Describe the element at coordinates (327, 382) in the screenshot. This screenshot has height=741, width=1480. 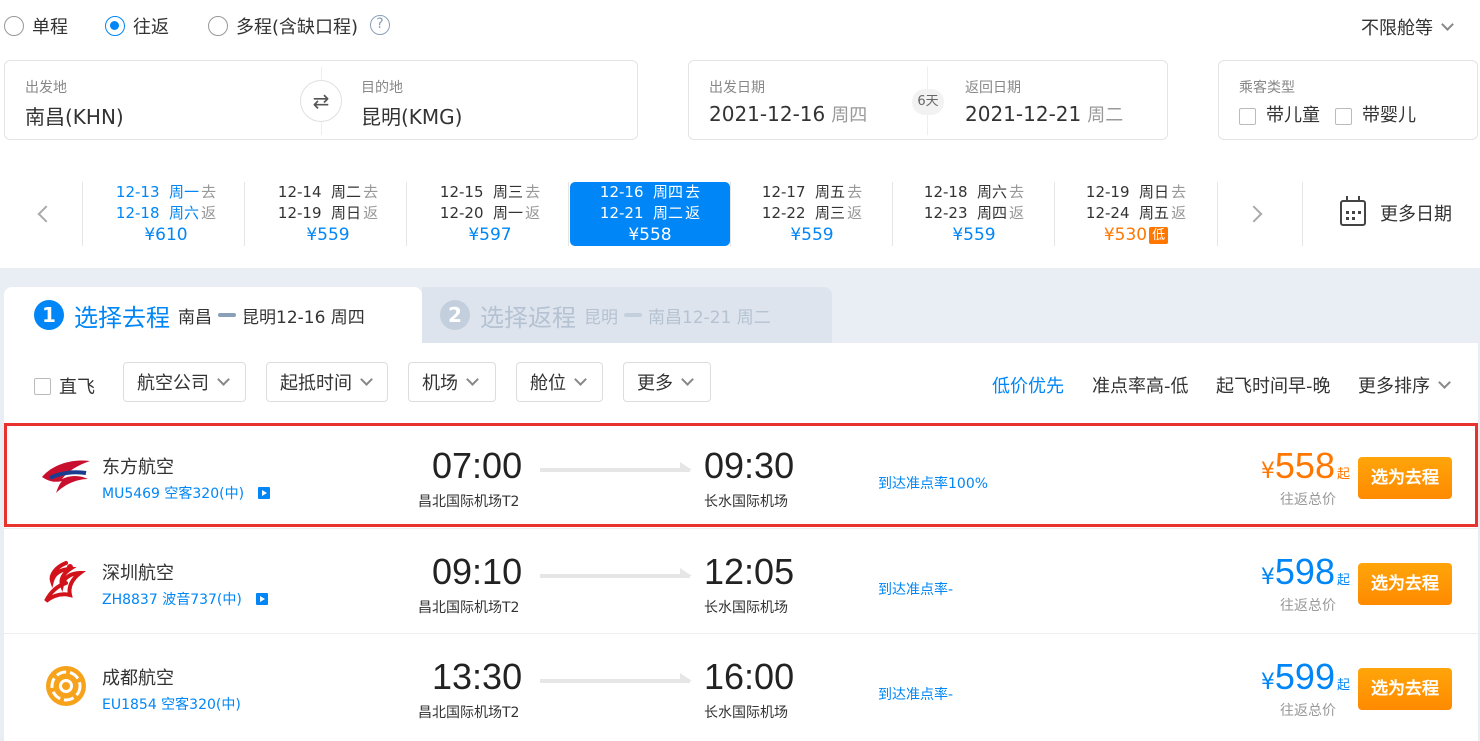
I see `filter-time: 起抵时间` at that location.